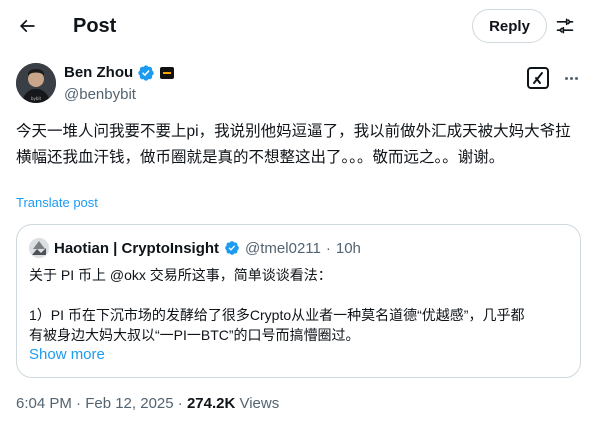  Describe the element at coordinates (67, 355) in the screenshot. I see `show-more-link: Show more` at that location.